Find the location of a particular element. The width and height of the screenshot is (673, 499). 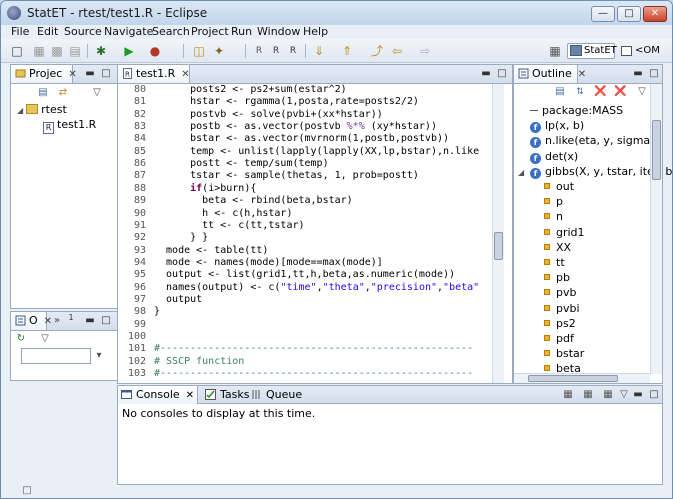

maximize-button: □ is located at coordinates (629, 14).